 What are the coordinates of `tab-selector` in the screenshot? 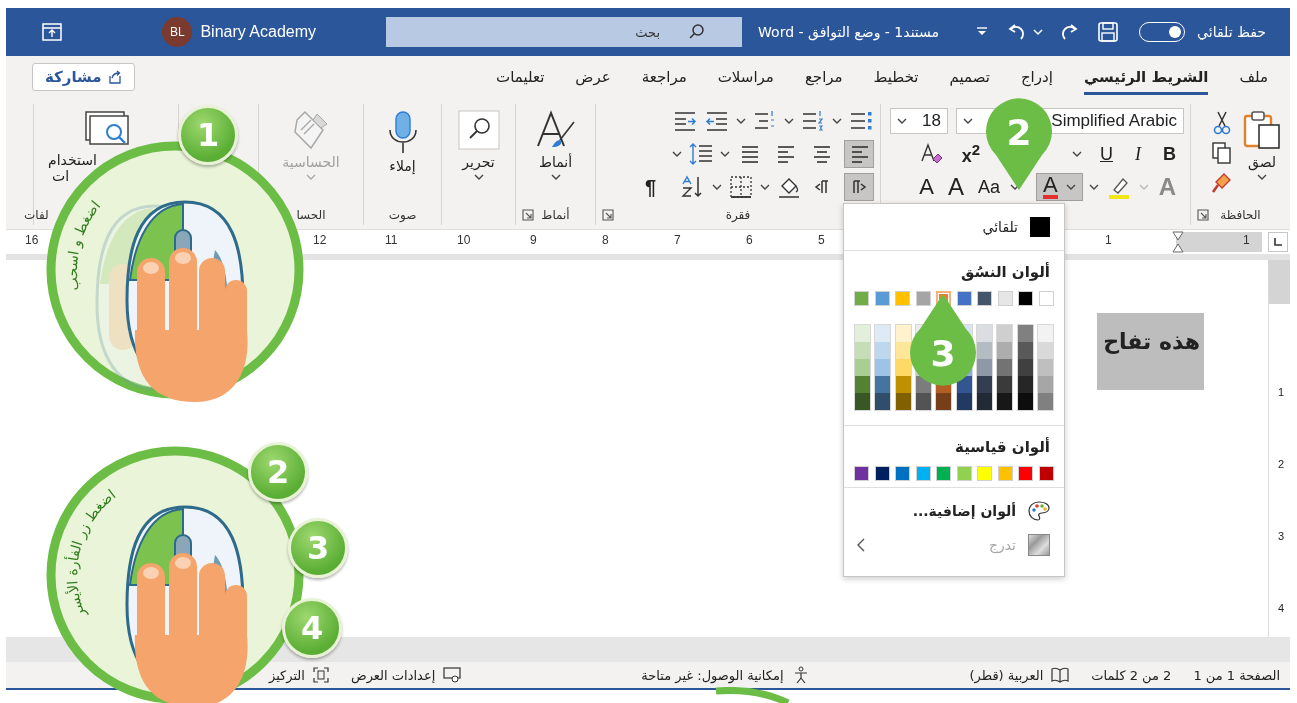 It's located at (1278, 242).